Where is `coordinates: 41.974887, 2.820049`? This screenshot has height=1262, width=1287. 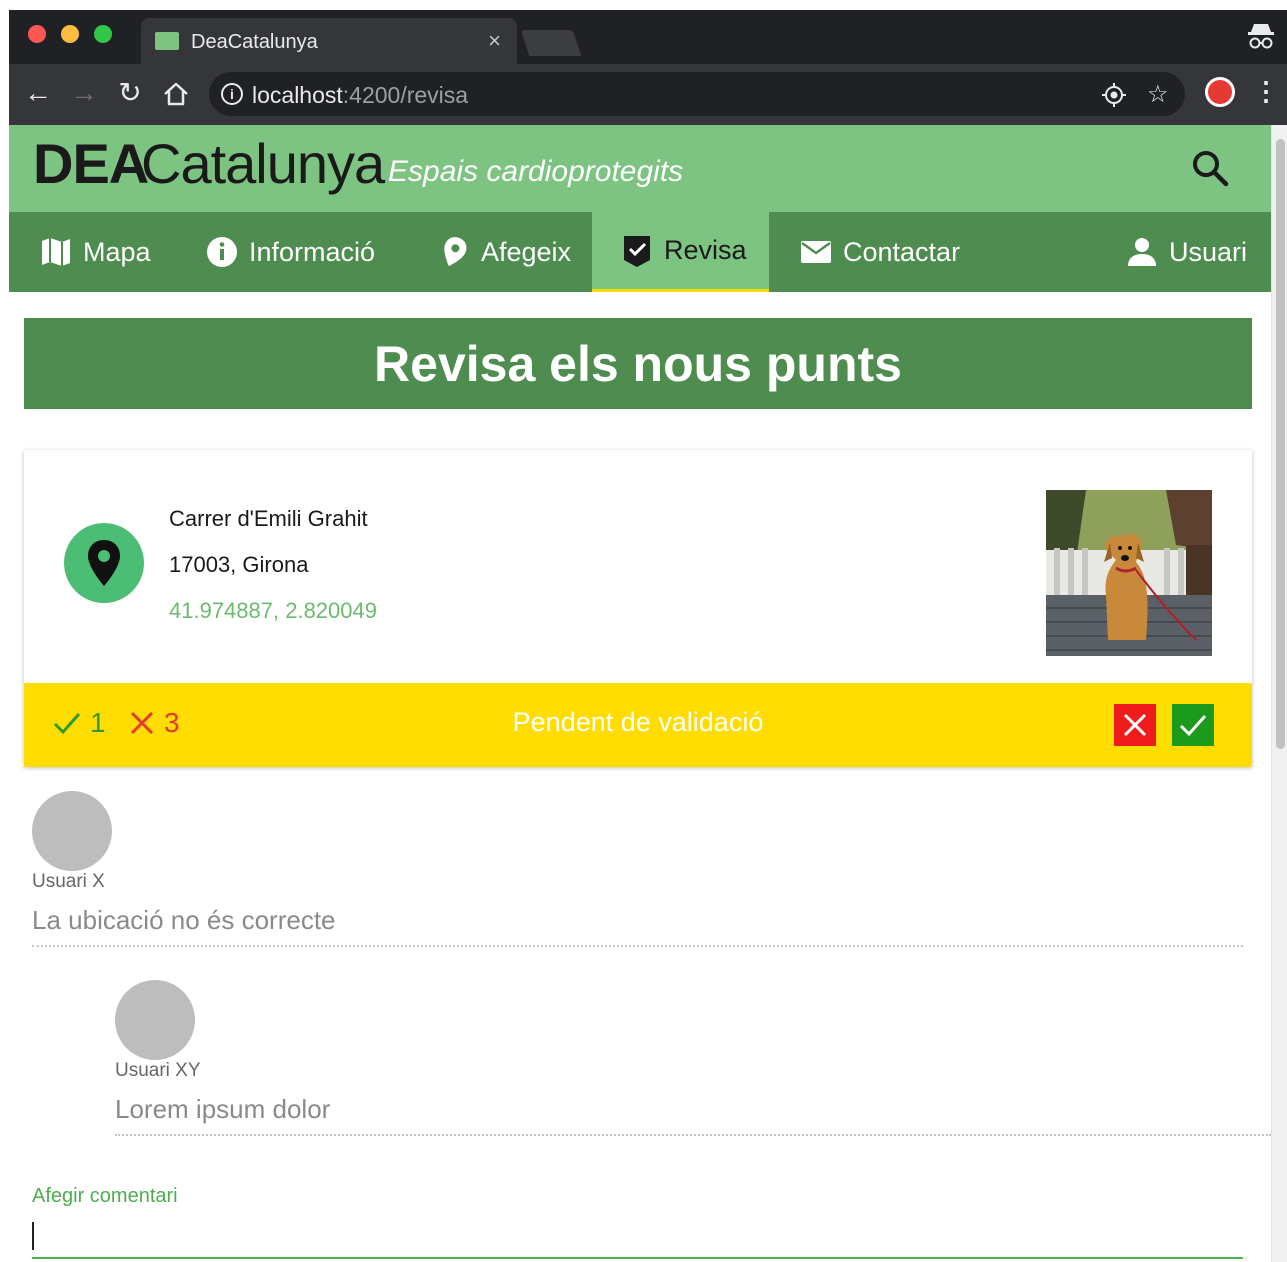
coordinates: 41.974887, 2.820049 is located at coordinates (273, 610).